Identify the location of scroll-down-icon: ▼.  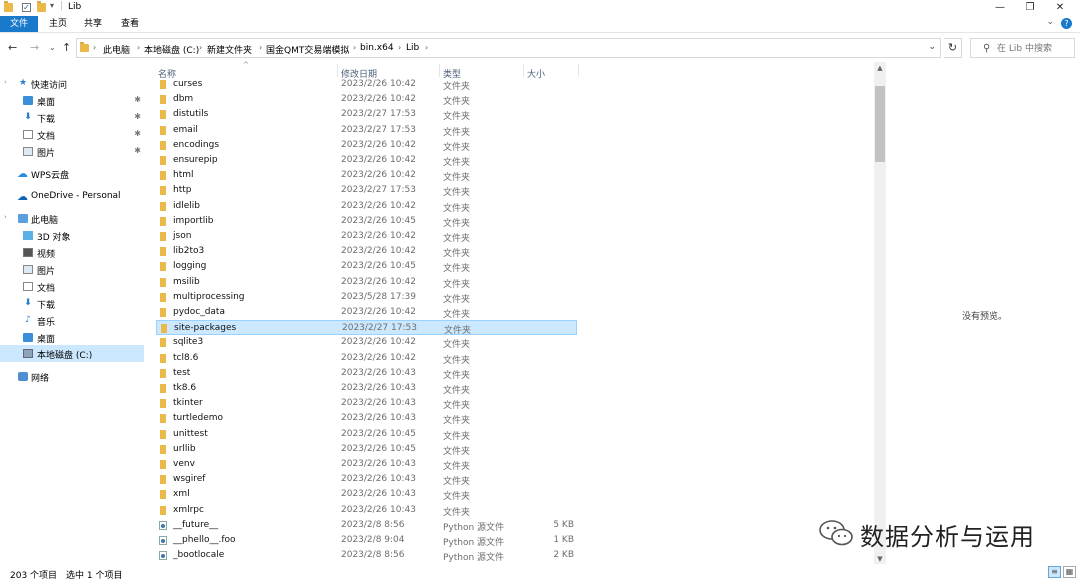
(880, 559).